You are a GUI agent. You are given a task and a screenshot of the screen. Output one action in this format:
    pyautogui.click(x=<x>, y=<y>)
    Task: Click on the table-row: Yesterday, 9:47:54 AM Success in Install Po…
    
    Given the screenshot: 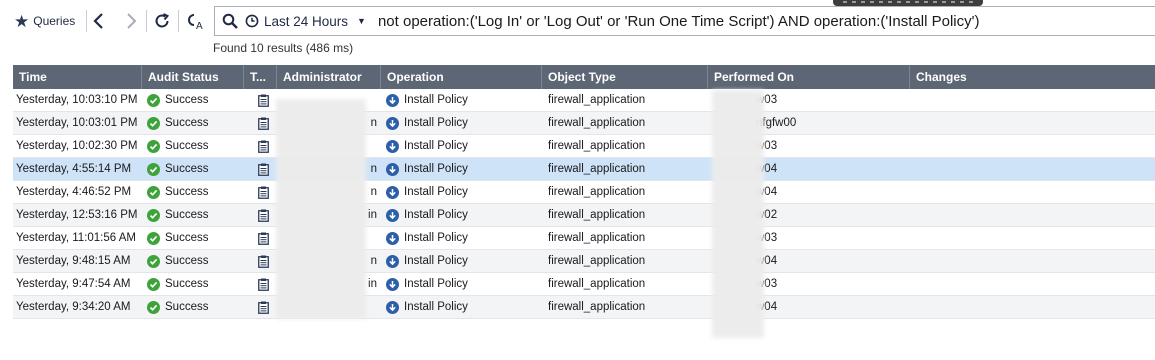 What is the action you would take?
    pyautogui.click(x=584, y=284)
    